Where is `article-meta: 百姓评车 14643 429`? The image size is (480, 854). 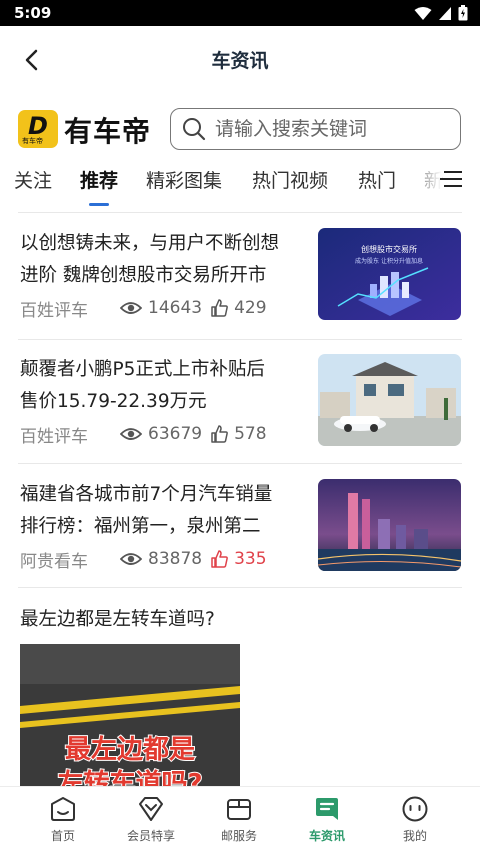 article-meta: 百姓评车 14643 429 is located at coordinates (143, 308).